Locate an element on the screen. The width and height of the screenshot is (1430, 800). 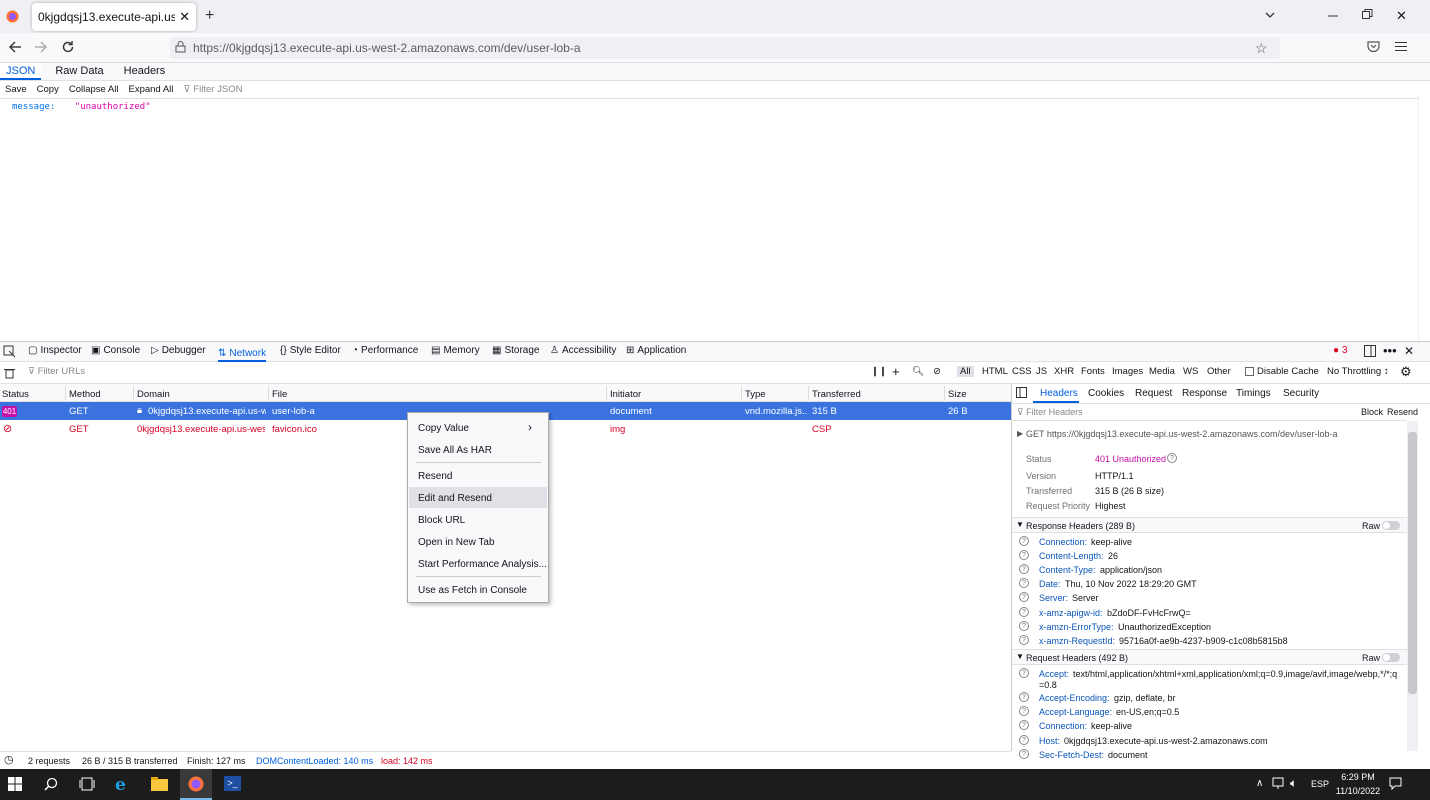
close-tab-icon: ✕ is located at coordinates (184, 17).